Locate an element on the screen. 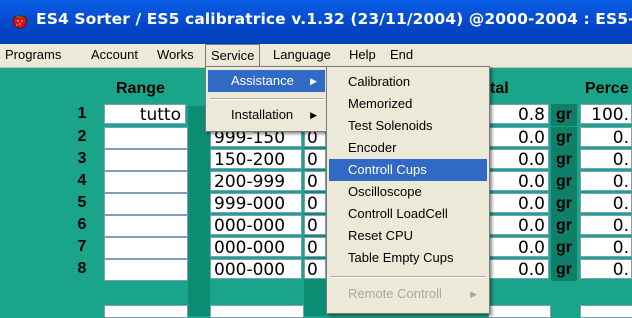  menu-item-label: Controll LoadCell is located at coordinates (398, 213).